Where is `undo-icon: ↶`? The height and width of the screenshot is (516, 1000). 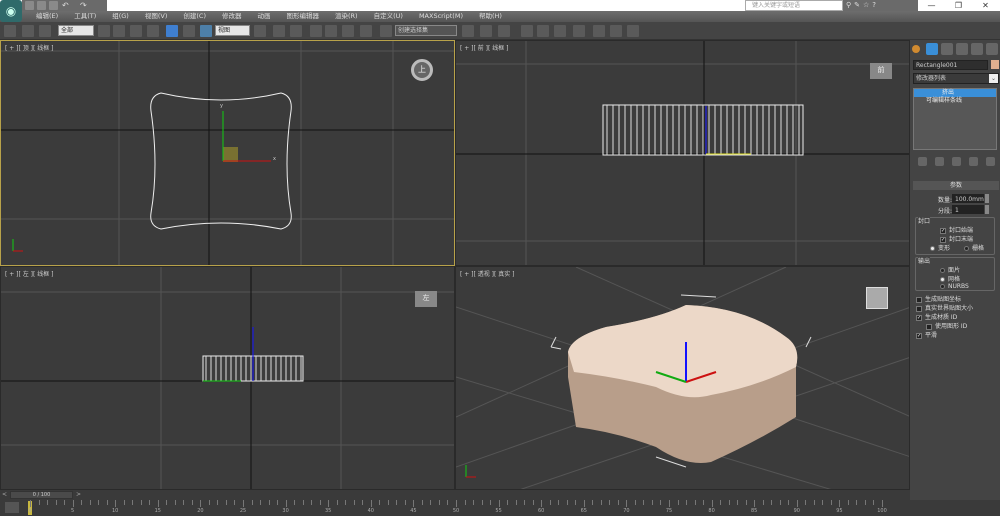
undo-icon: ↶ is located at coordinates (66, 5).